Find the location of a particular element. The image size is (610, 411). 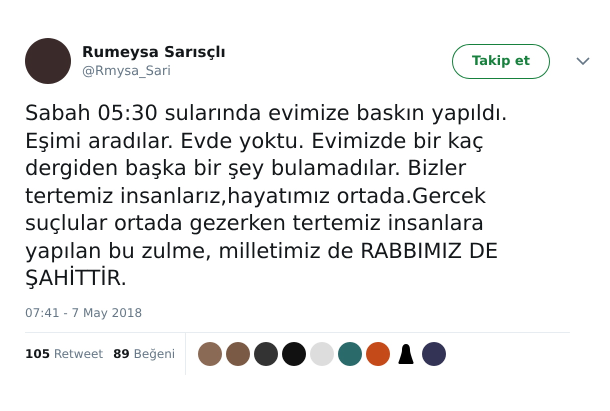

stat-count: 89 Beğeni is located at coordinates (144, 353).